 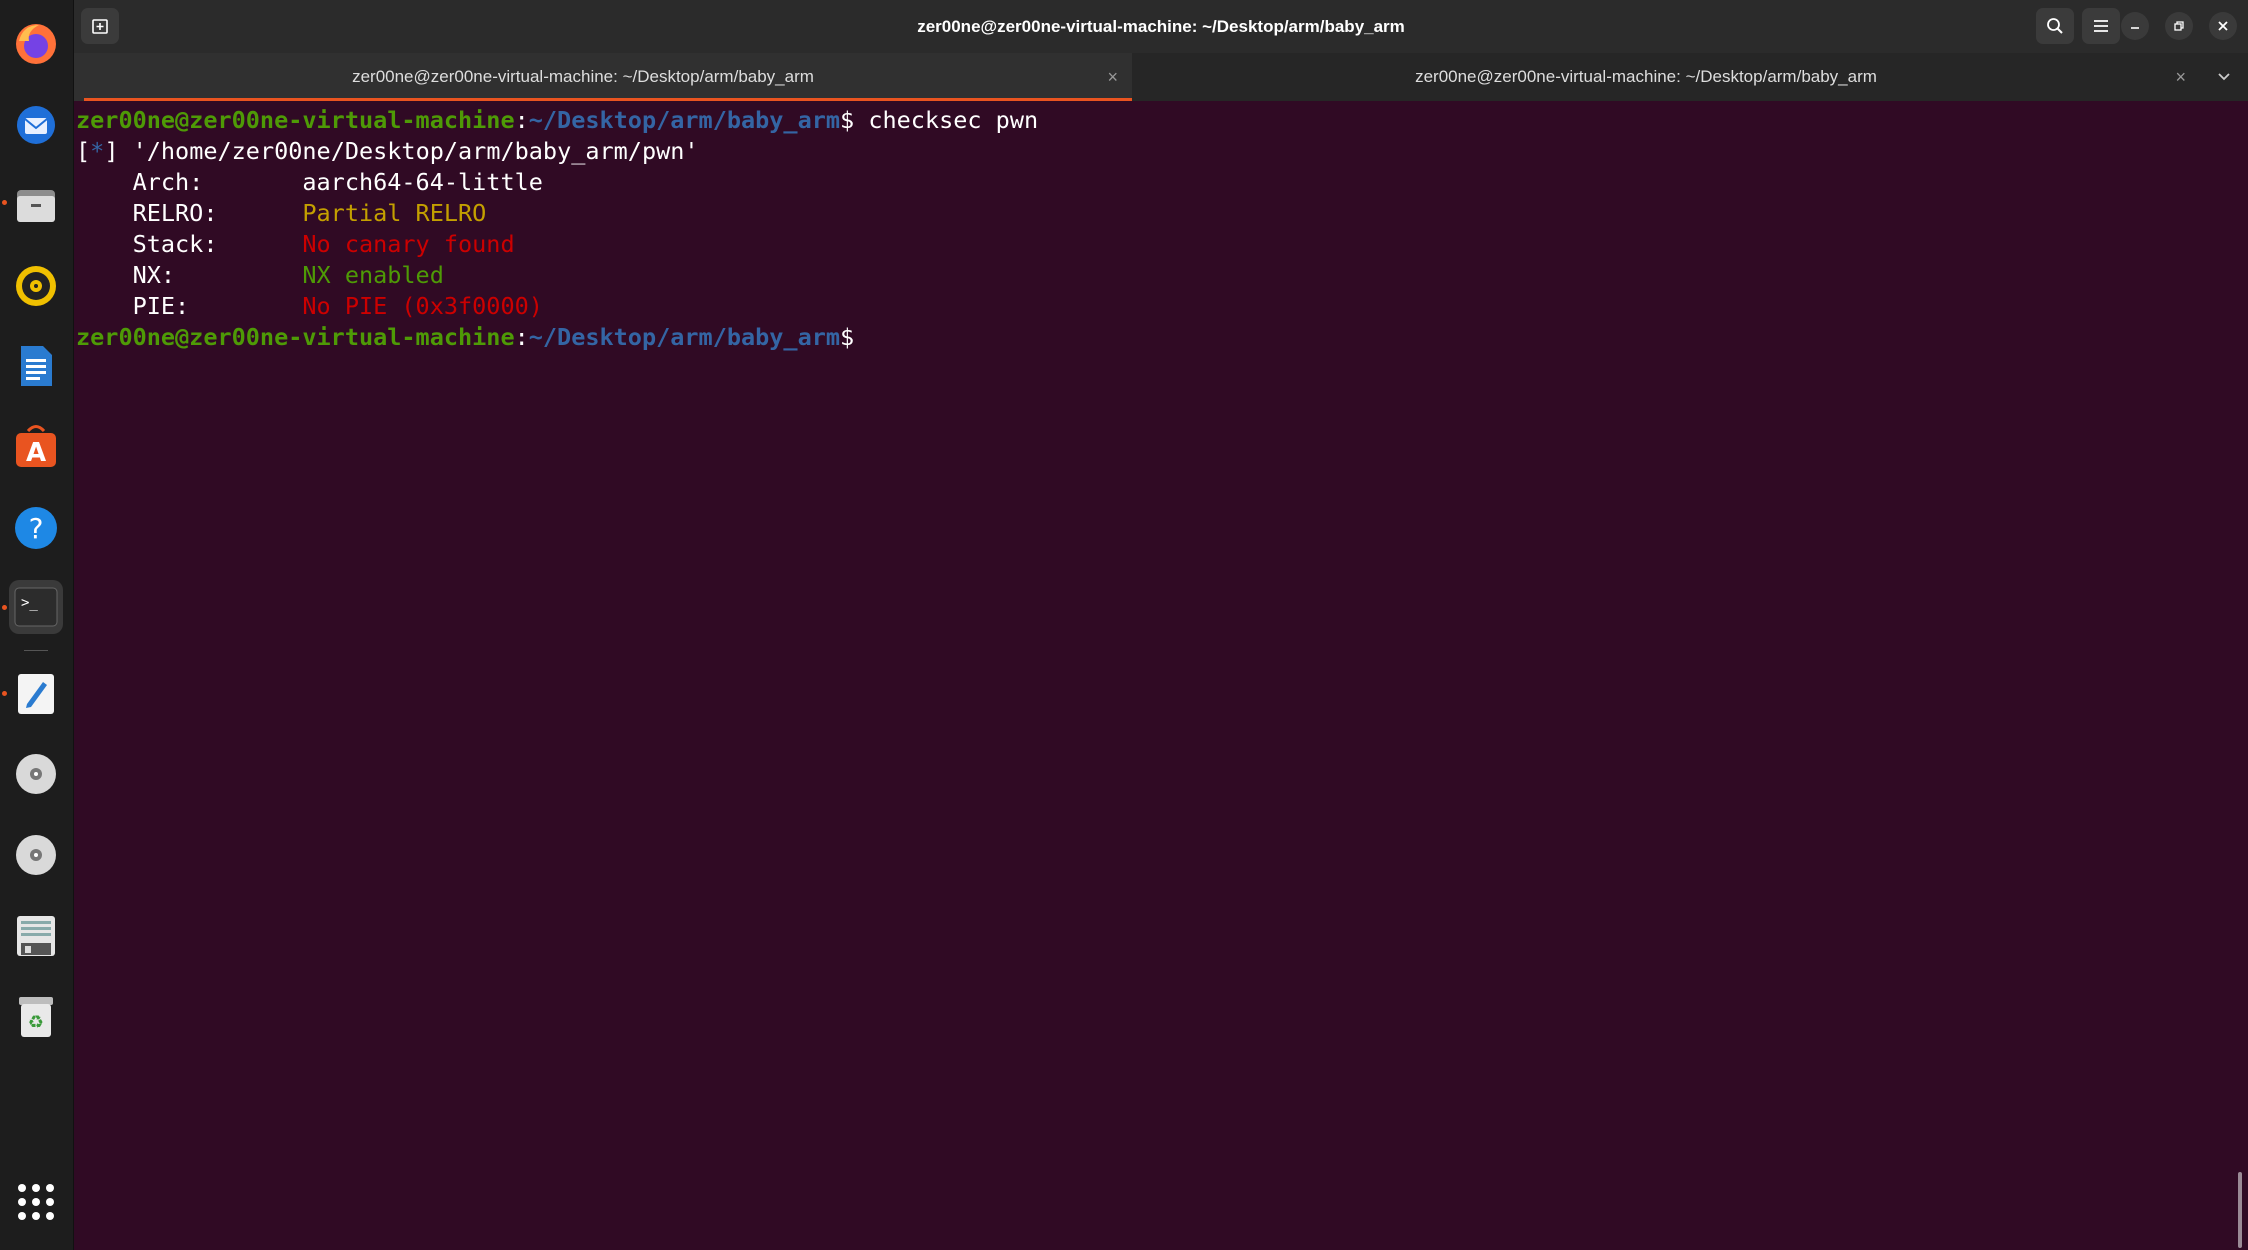 I want to click on bracket-close: ], so click(x=111, y=151).